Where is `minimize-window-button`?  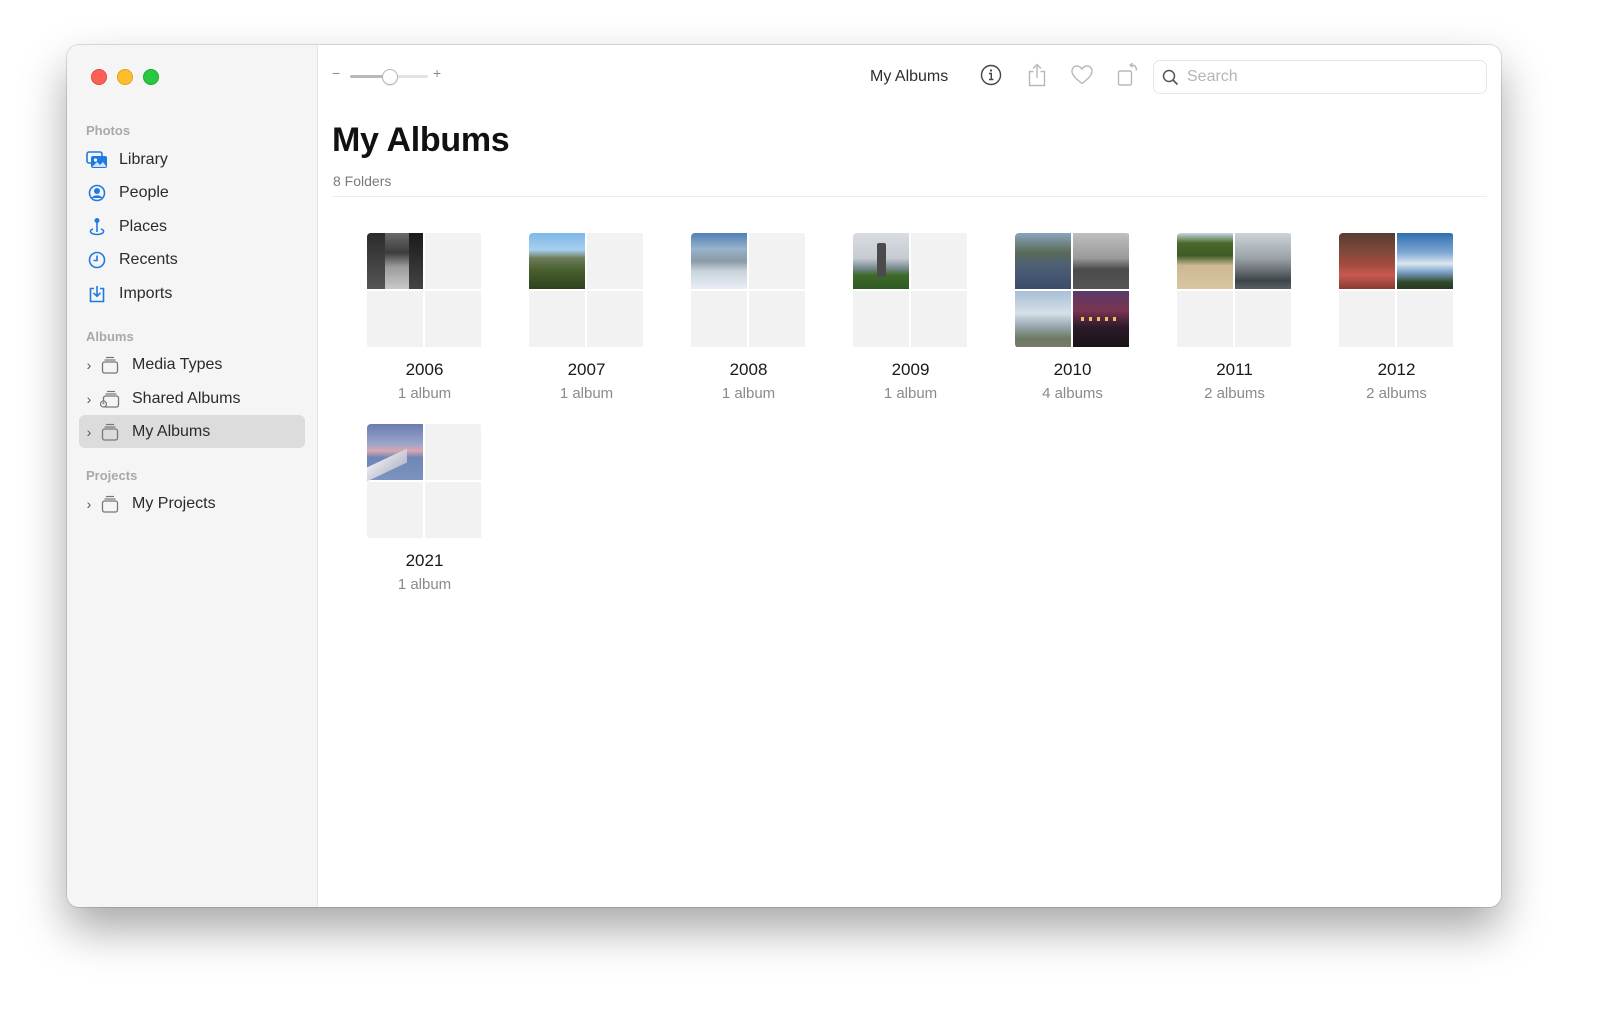
minimize-window-button is located at coordinates (125, 77).